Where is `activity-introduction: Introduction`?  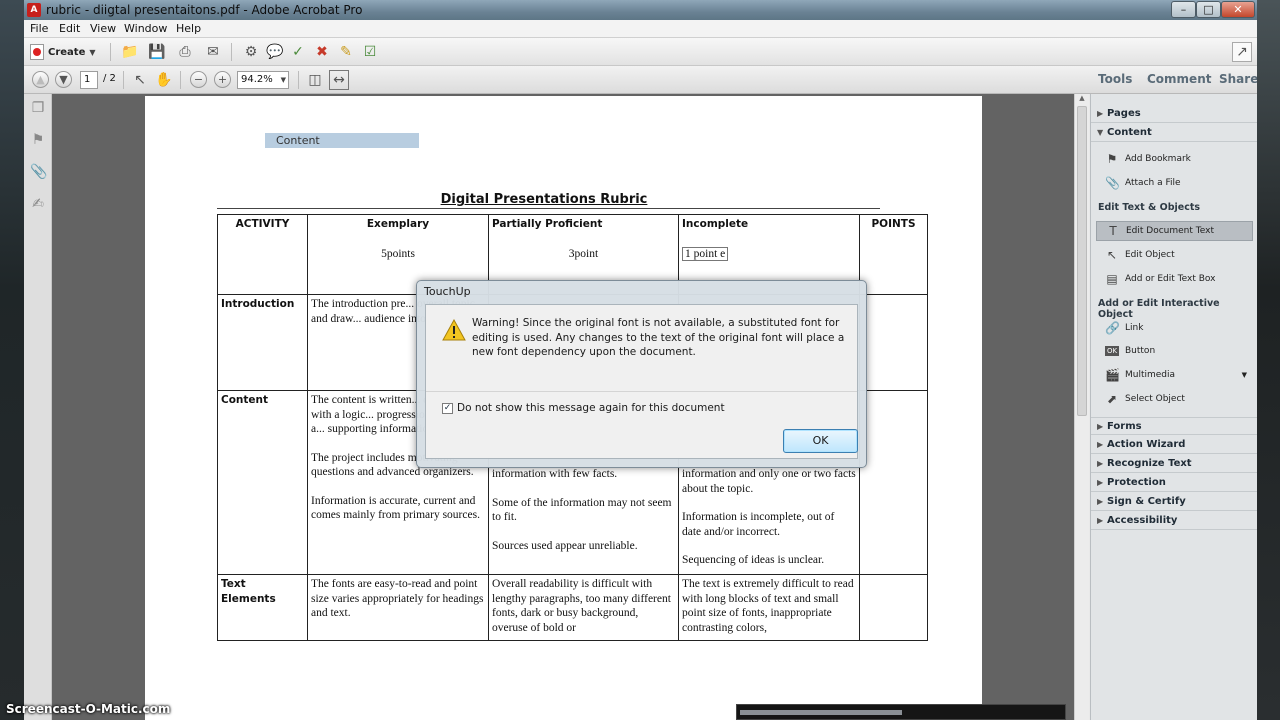
activity-introduction: Introduction is located at coordinates (262, 342).